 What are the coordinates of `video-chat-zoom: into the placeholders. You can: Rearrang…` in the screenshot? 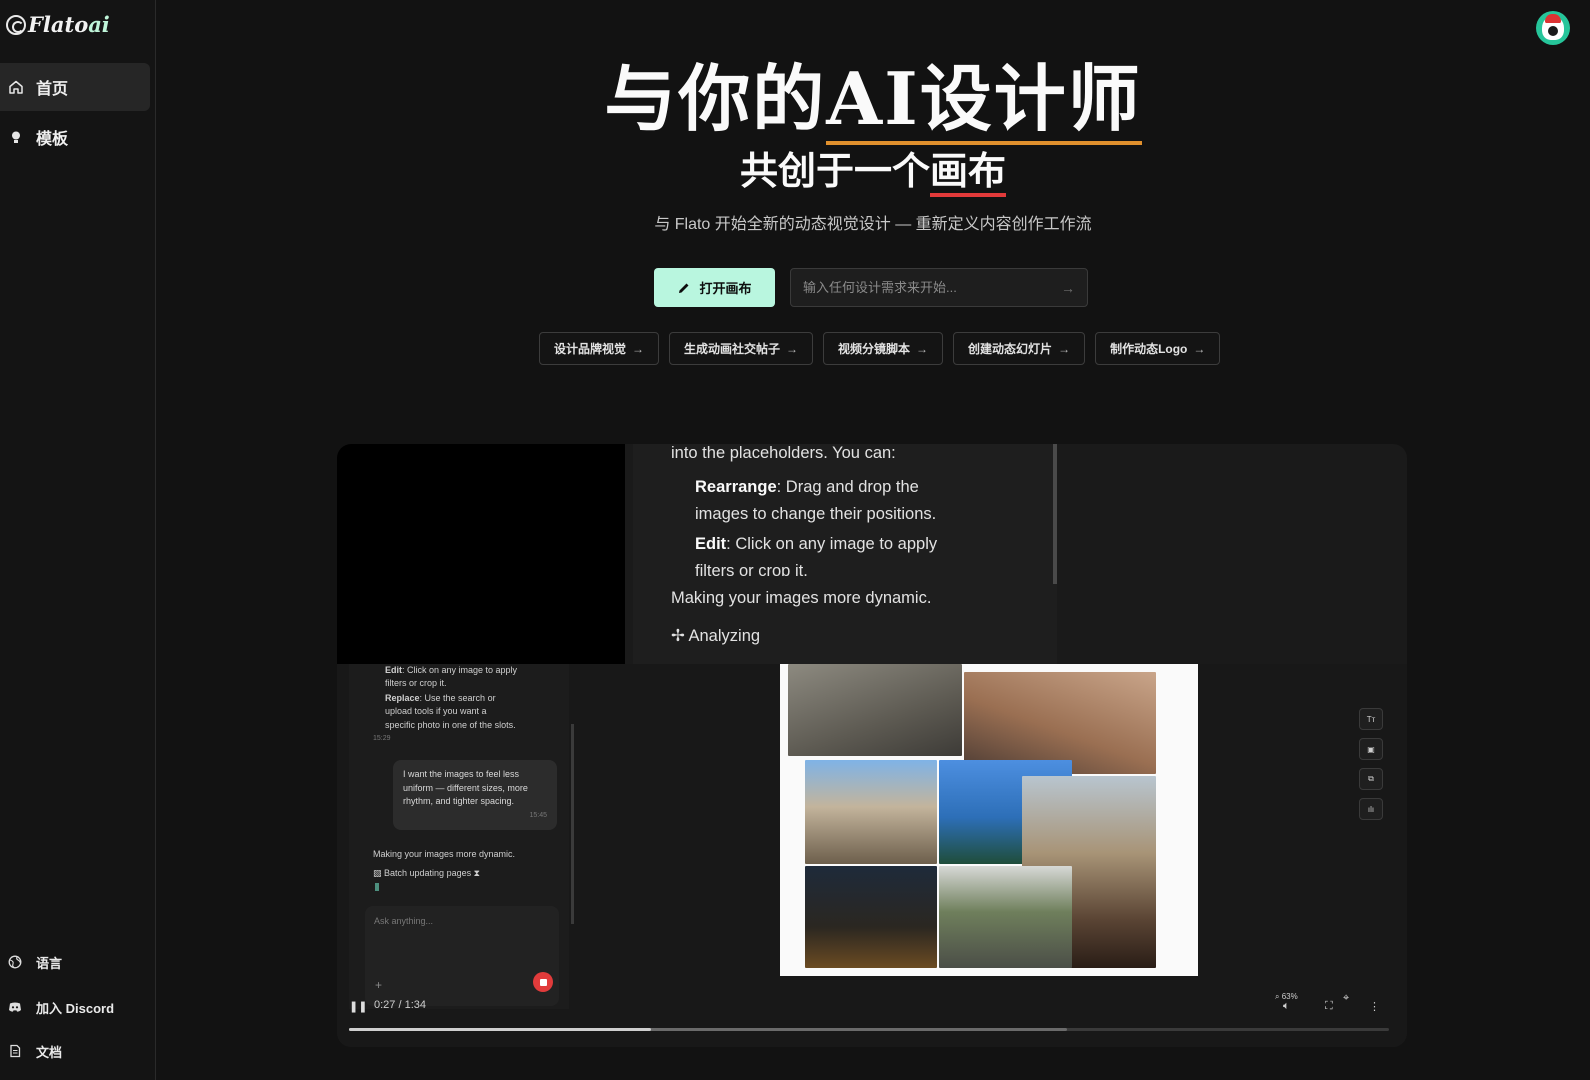 It's located at (845, 554).